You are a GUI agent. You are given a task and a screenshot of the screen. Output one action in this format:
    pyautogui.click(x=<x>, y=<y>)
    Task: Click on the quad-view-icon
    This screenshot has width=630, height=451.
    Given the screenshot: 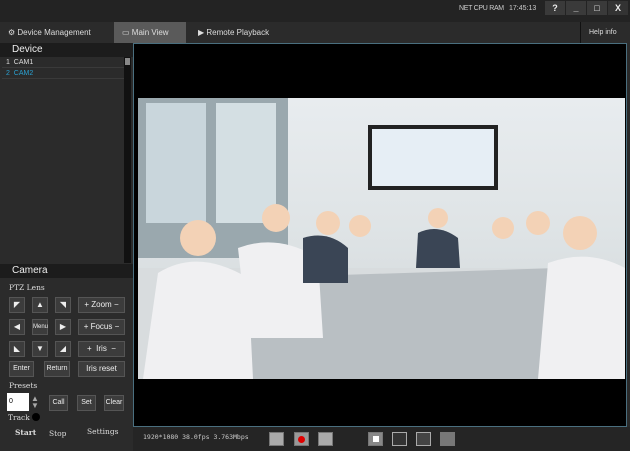 What is the action you would take?
    pyautogui.click(x=423, y=439)
    